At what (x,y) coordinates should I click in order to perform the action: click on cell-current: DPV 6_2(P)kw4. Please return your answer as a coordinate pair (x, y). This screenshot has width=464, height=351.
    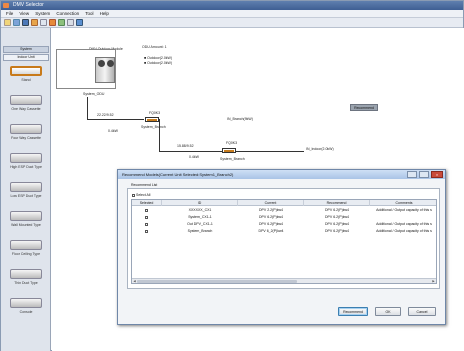
    Looking at the image, I should click on (271, 231).